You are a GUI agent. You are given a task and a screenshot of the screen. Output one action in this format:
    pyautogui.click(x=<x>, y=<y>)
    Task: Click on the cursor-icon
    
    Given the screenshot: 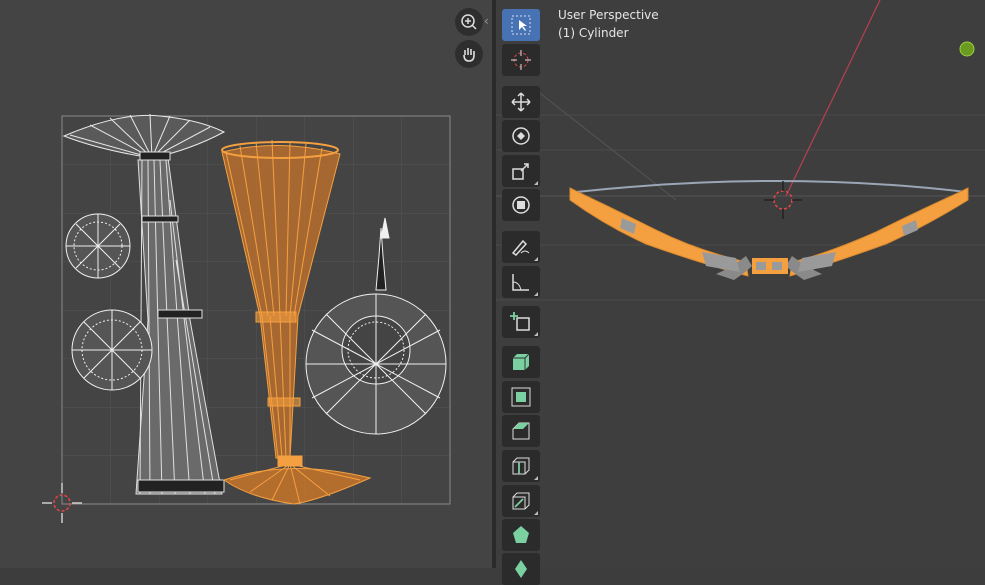 What is the action you would take?
    pyautogui.click(x=521, y=60)
    